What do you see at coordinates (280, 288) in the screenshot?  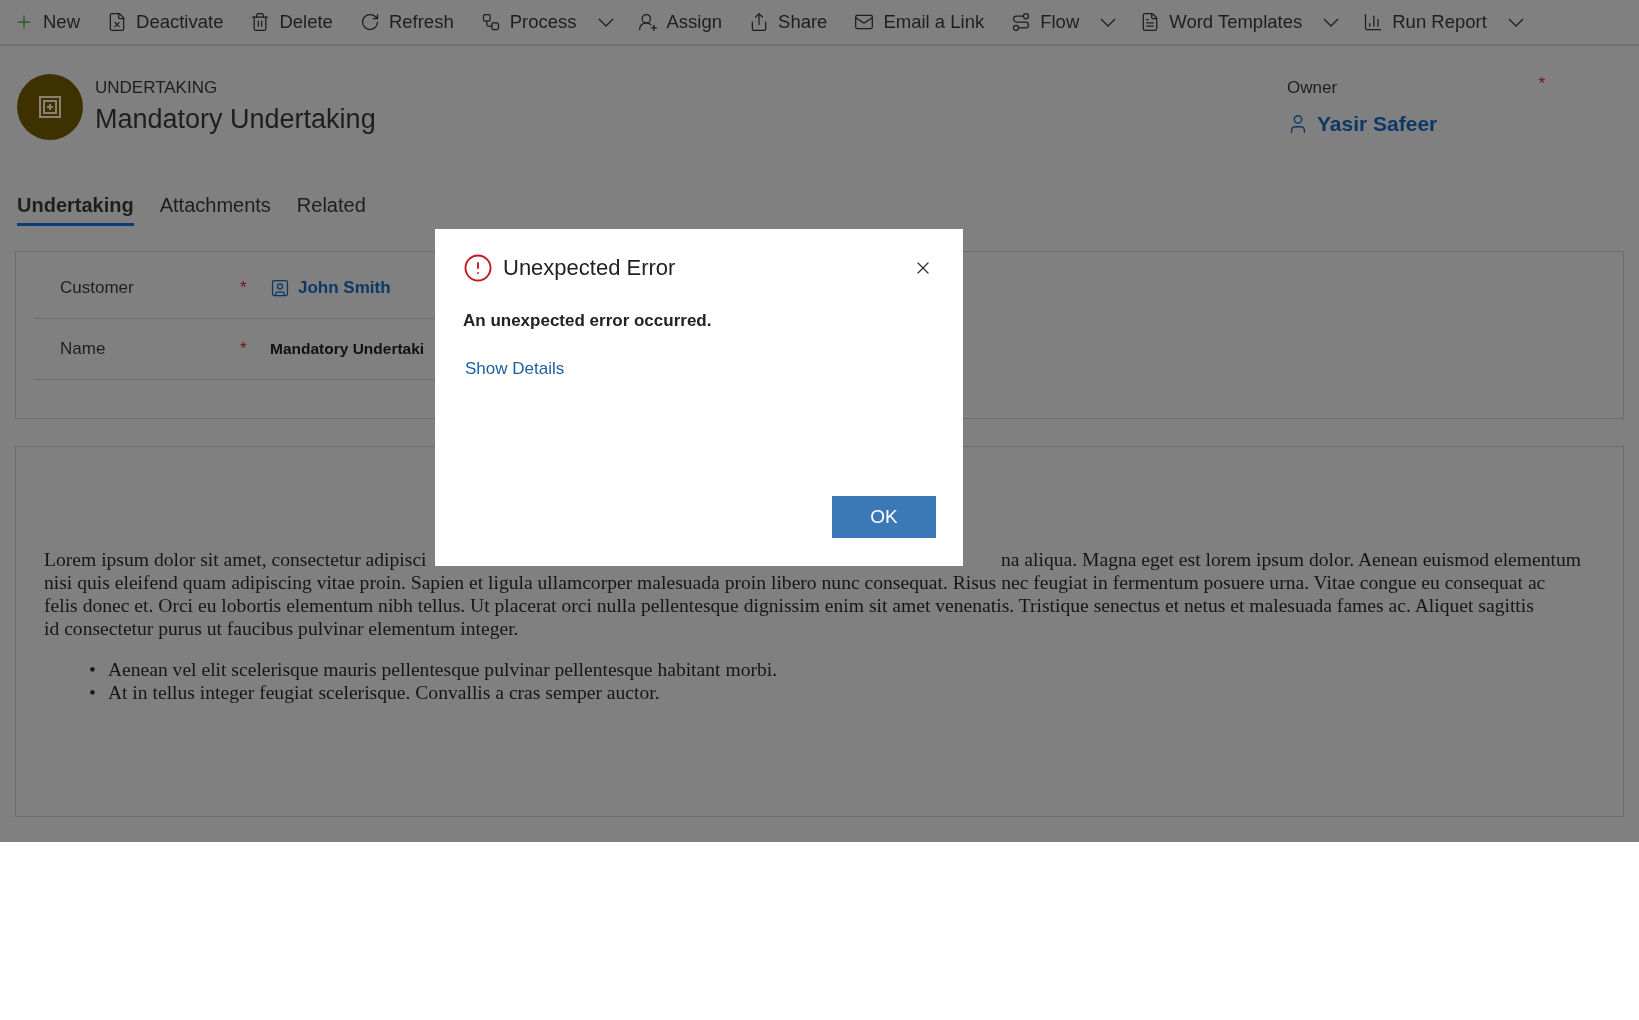 I see `contact-icon` at bounding box center [280, 288].